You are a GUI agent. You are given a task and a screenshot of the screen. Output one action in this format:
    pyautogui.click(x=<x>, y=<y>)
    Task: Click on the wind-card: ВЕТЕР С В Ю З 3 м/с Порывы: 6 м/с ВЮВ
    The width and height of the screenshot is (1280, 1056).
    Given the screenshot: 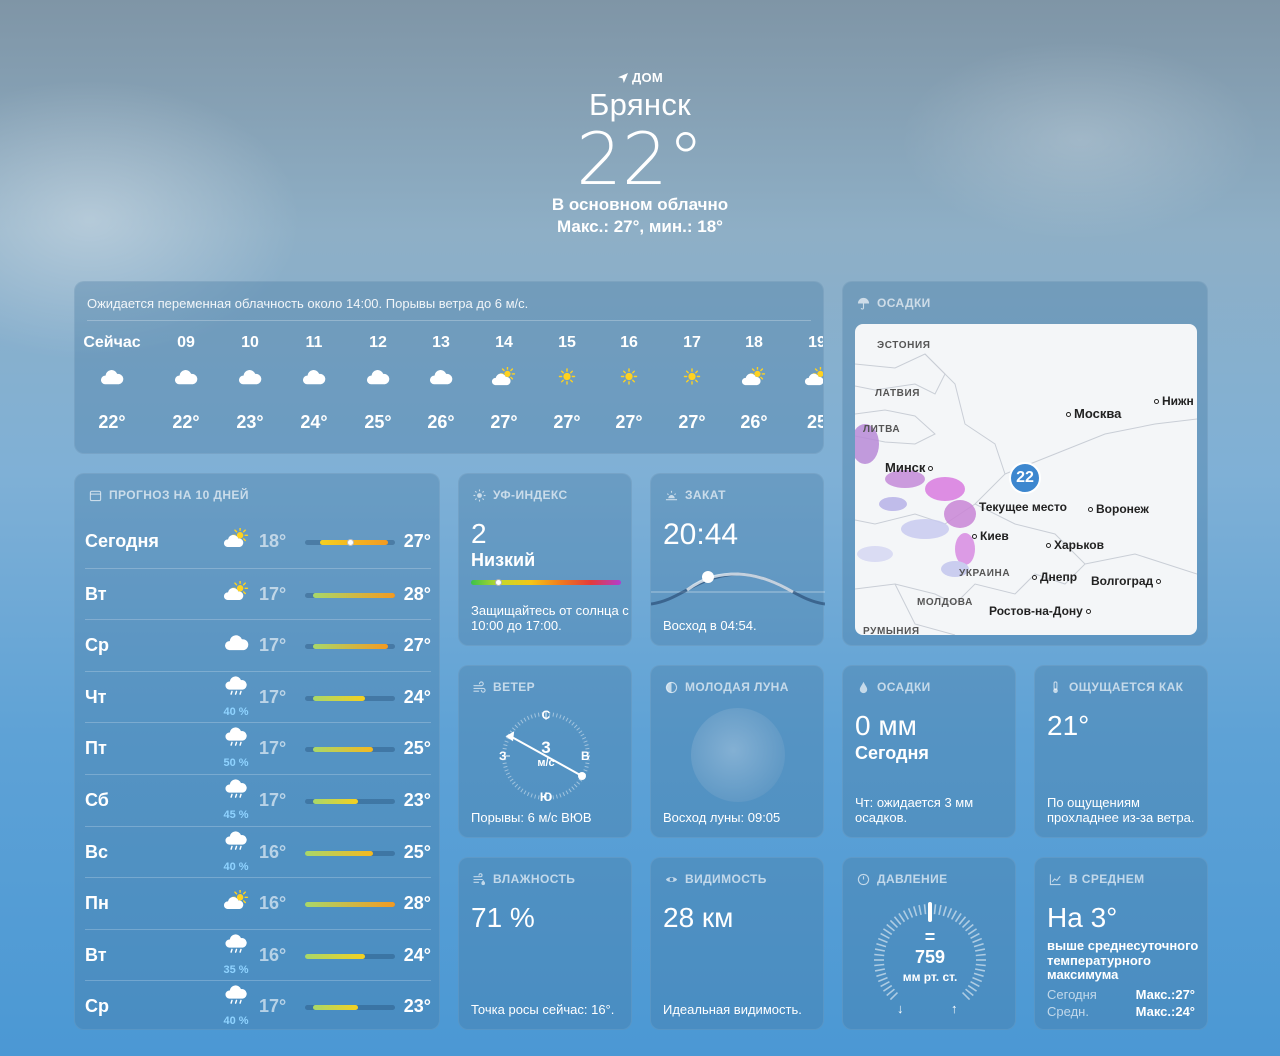 What is the action you would take?
    pyautogui.click(x=545, y=751)
    